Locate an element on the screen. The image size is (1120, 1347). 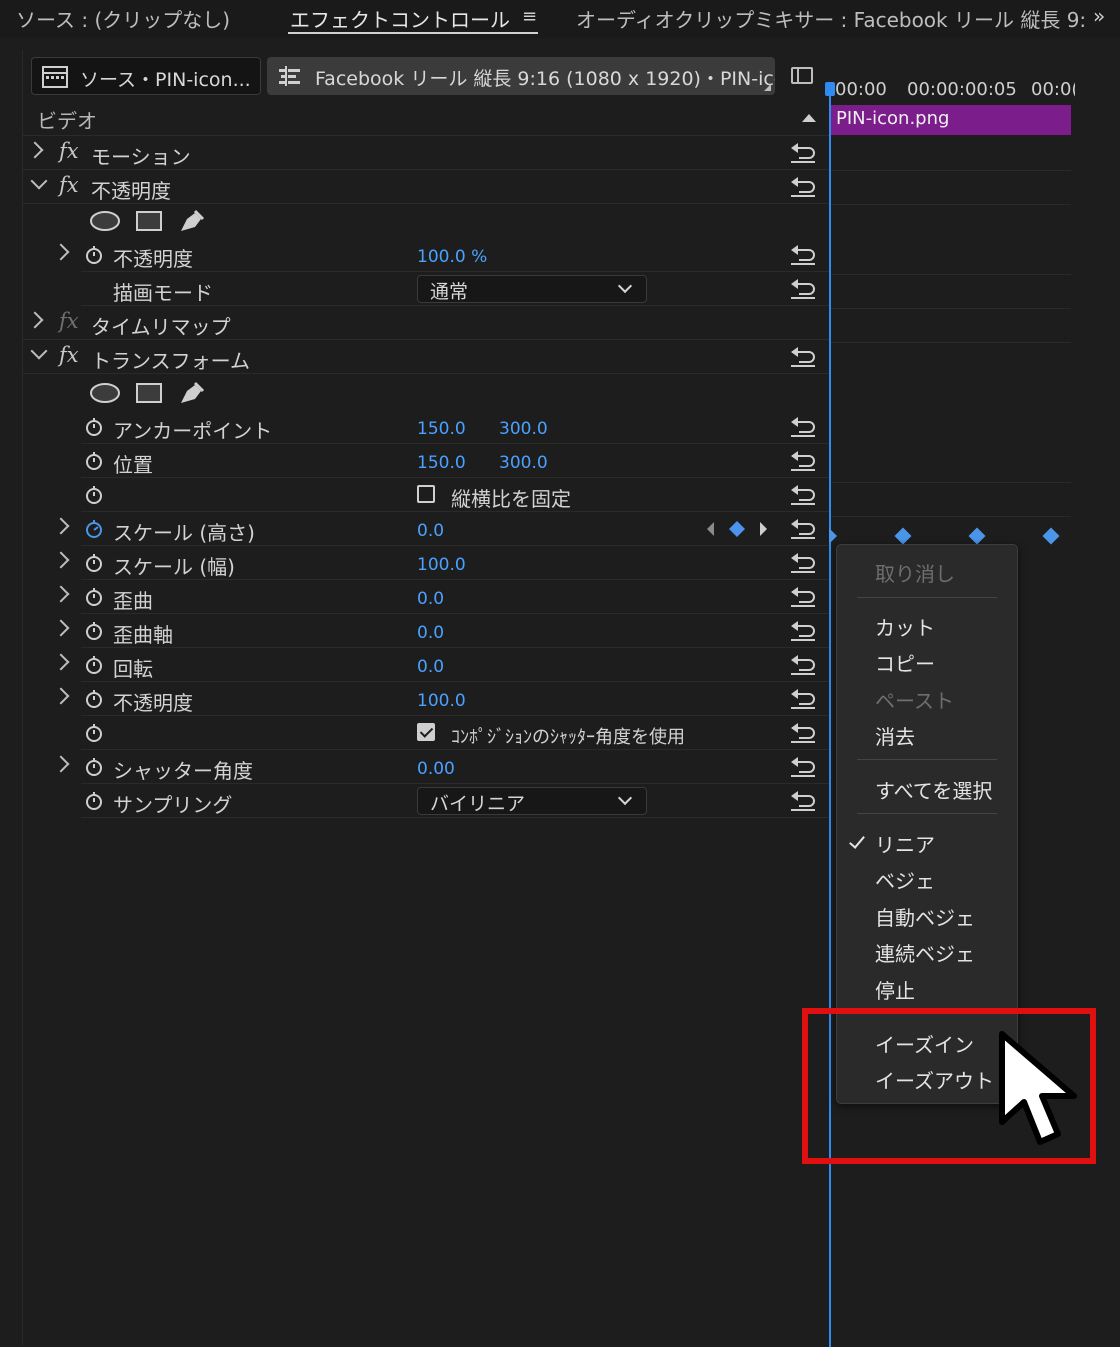
property-skew-axis: 歪曲軸 0.0 is located at coordinates (440, 631).